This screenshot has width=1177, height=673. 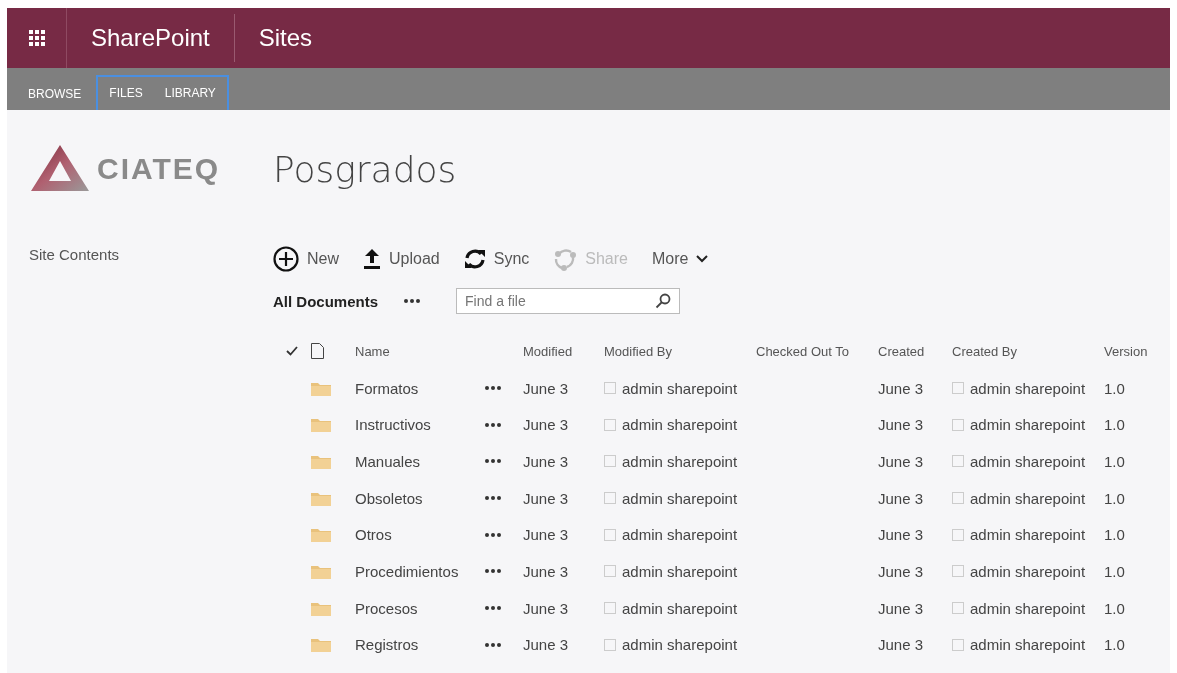 What do you see at coordinates (317, 351) in the screenshot?
I see `document-icon` at bounding box center [317, 351].